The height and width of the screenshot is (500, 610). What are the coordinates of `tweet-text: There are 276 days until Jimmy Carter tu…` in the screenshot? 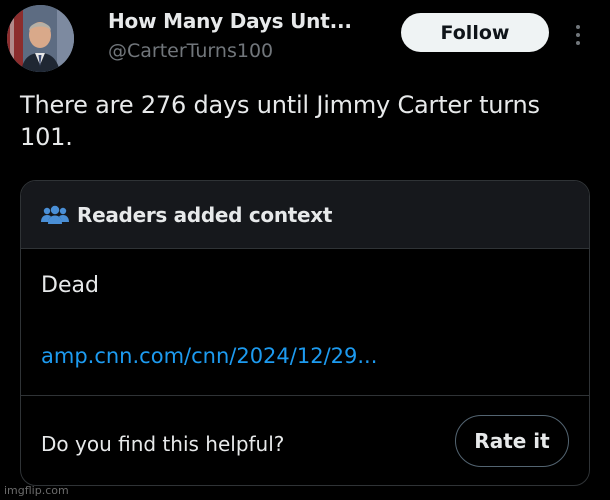 It's located at (280, 121).